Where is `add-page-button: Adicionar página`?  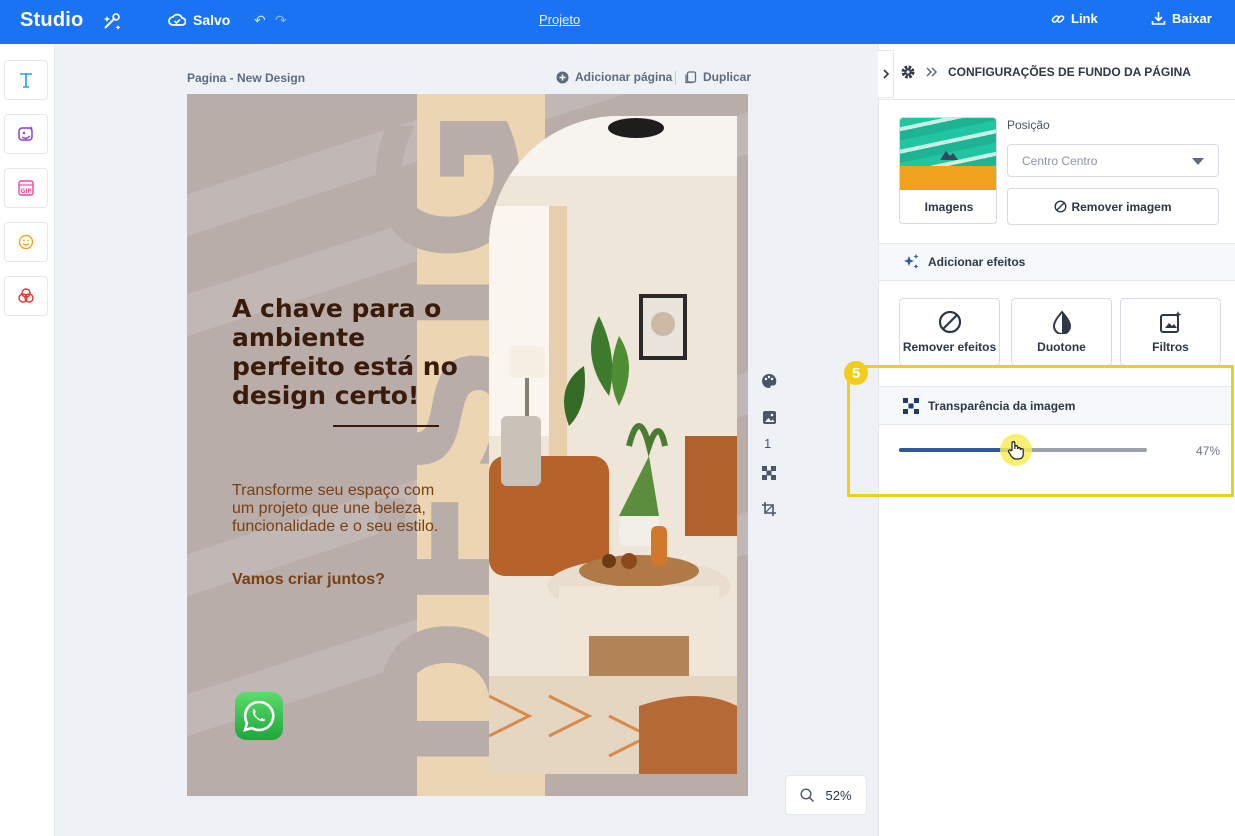
add-page-button: Adicionar página is located at coordinates (614, 77).